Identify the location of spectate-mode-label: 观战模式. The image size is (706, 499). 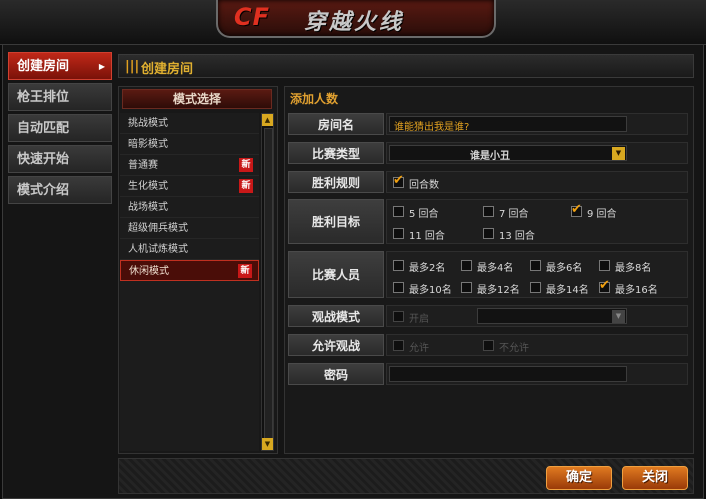
(336, 316).